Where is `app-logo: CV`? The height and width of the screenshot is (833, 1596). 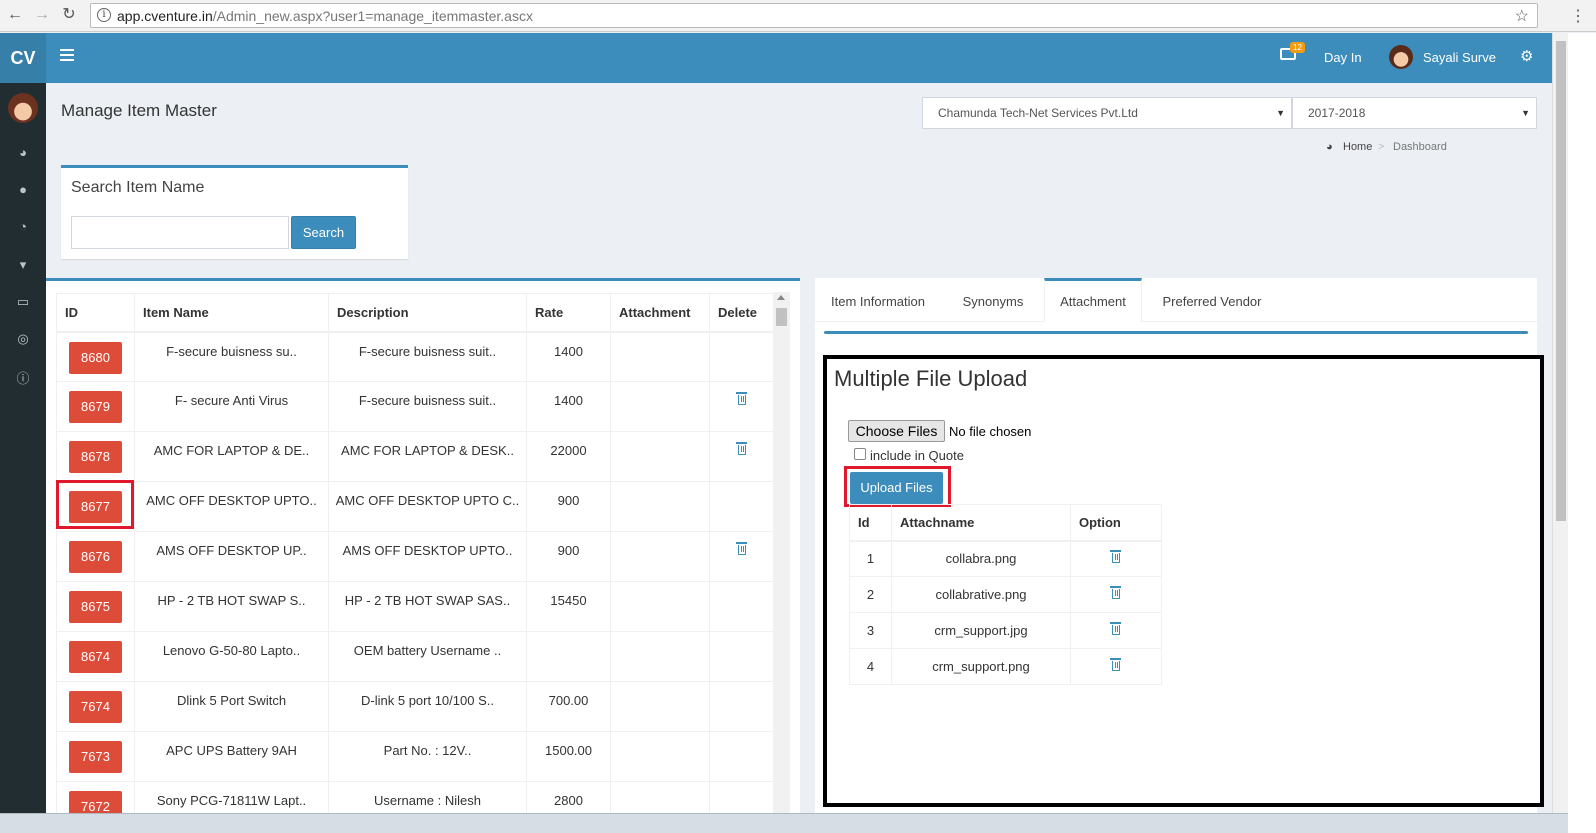
app-logo: CV is located at coordinates (23, 58).